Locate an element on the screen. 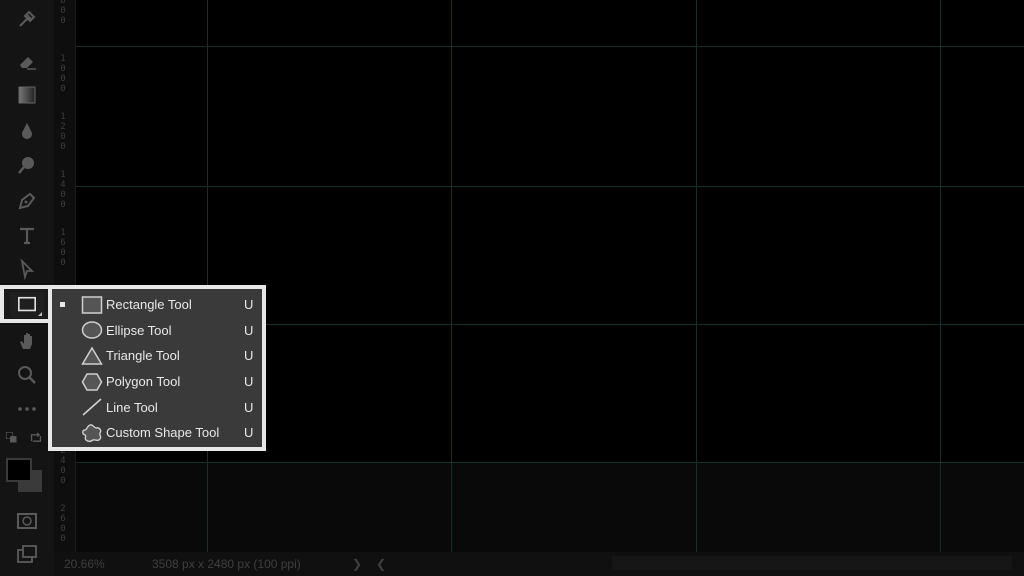  menu-item-label: Rectangle Tool is located at coordinates (149, 305).